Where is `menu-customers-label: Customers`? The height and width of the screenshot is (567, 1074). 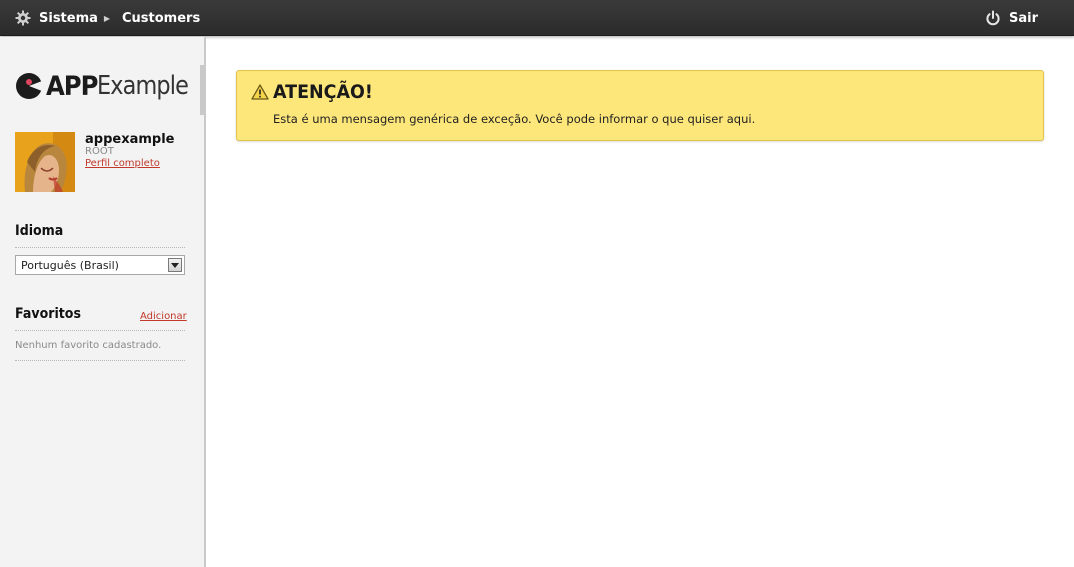
menu-customers-label: Customers is located at coordinates (161, 18).